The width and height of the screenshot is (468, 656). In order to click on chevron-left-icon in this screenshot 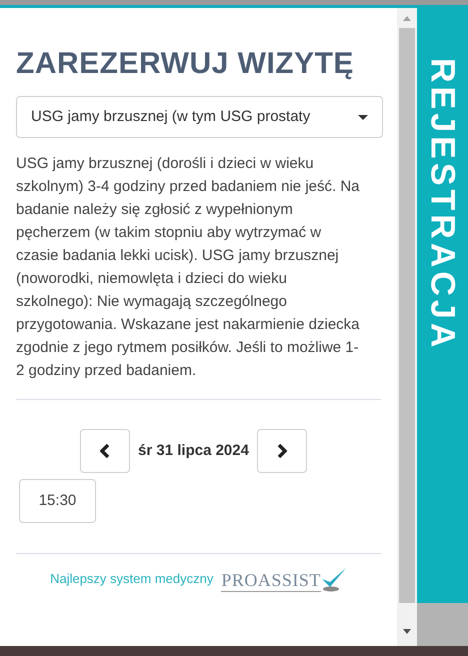, I will do `click(105, 451)`.